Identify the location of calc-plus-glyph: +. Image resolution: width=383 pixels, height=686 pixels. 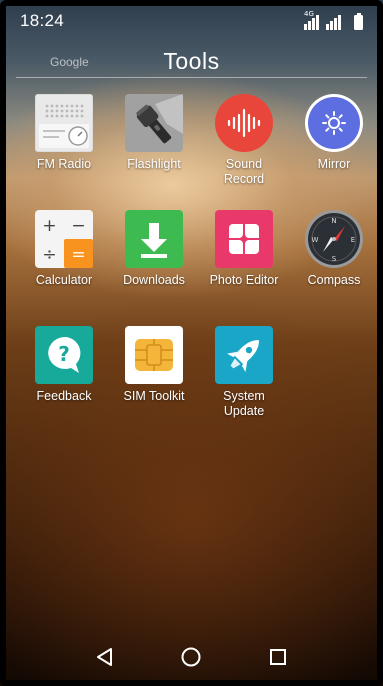
(49, 226).